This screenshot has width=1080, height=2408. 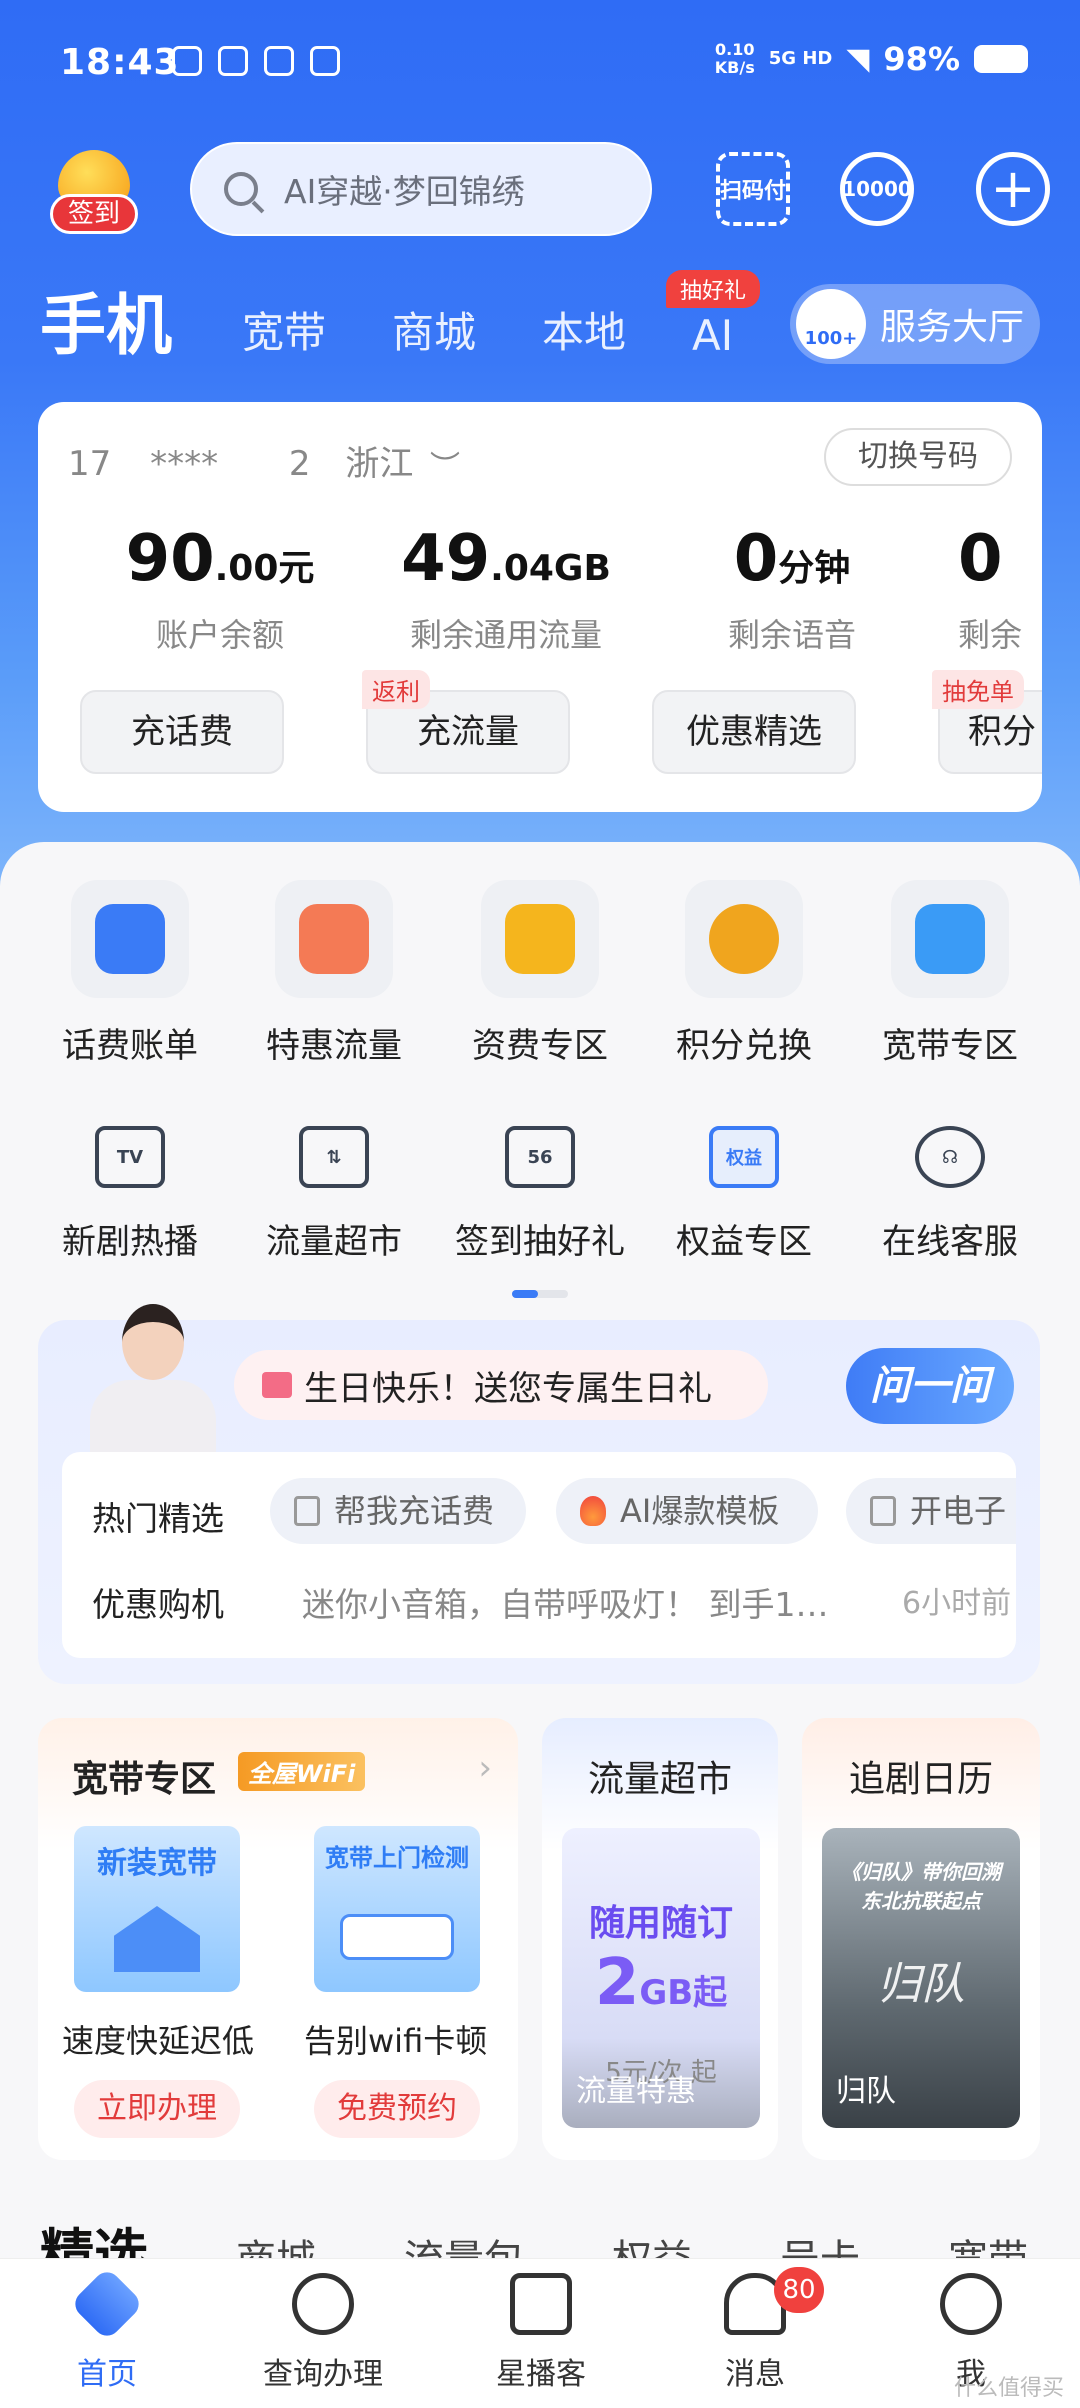 I want to click on watermark: 什么值得买, so click(x=1008, y=2388).